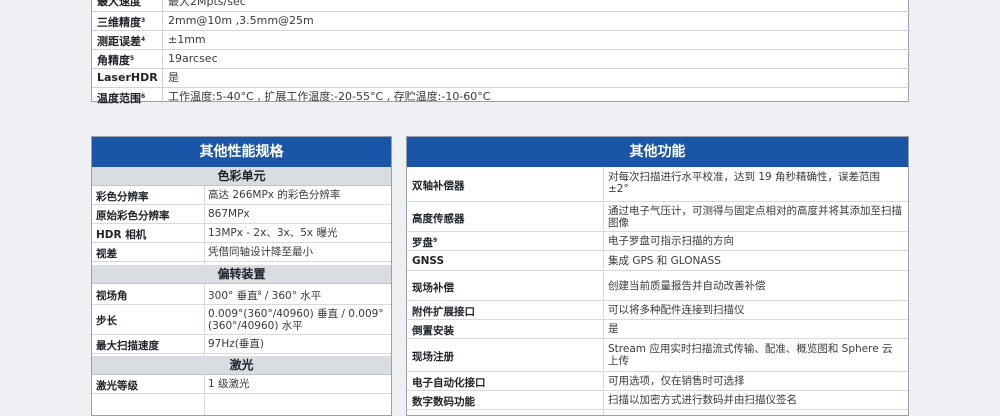 The height and width of the screenshot is (416, 1000). Describe the element at coordinates (260, 252) in the screenshot. I see `row-value: 凭借同轴设计降至最小` at that location.